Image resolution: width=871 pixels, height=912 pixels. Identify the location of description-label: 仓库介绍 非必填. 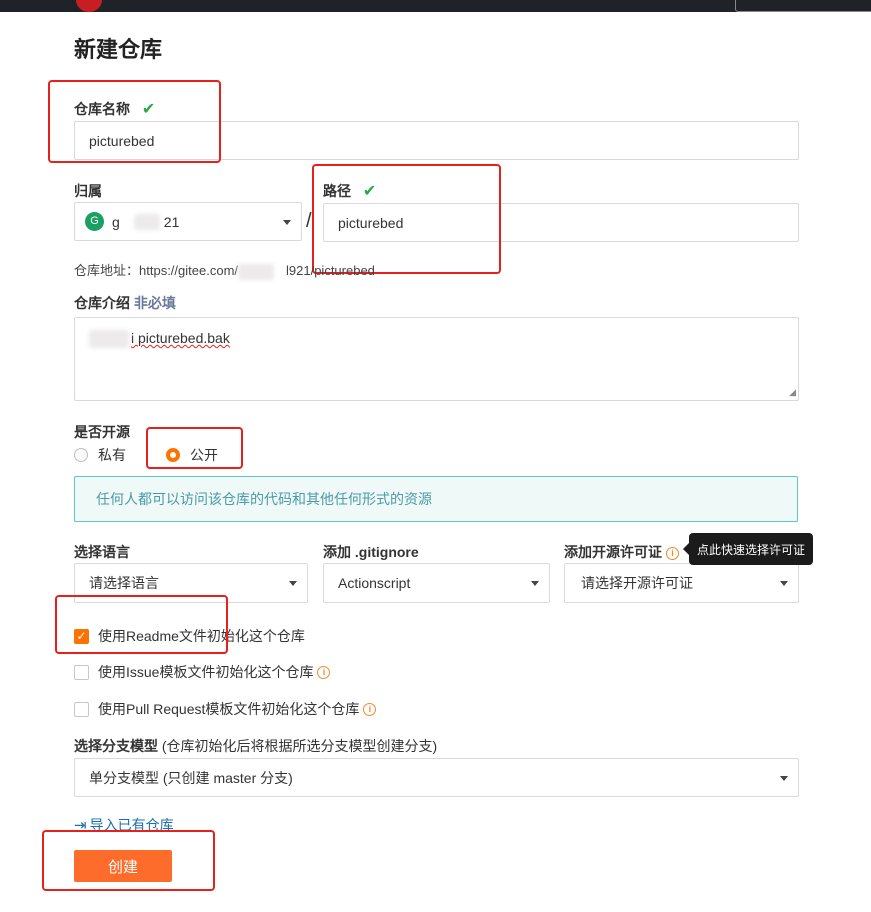
(125, 303).